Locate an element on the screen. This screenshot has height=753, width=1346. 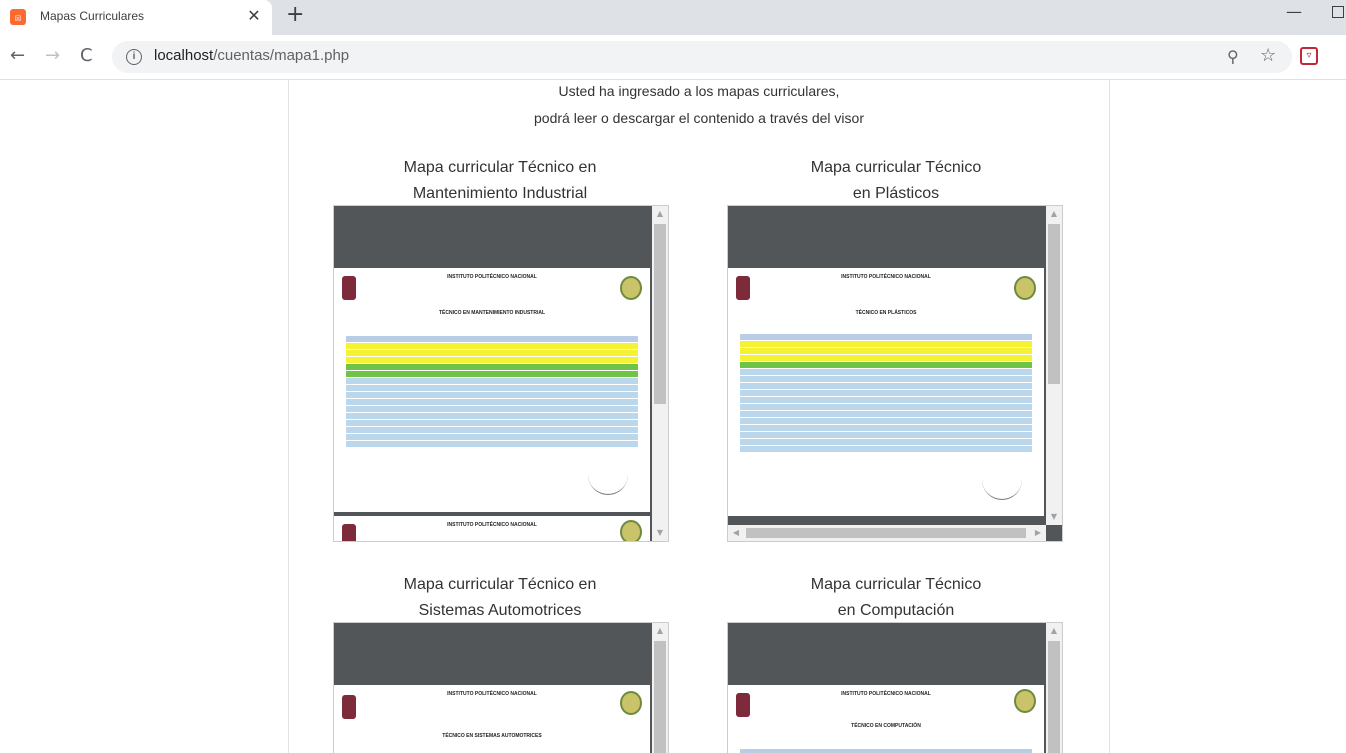
extension-pocket-icon: ▿ is located at coordinates (1309, 56).